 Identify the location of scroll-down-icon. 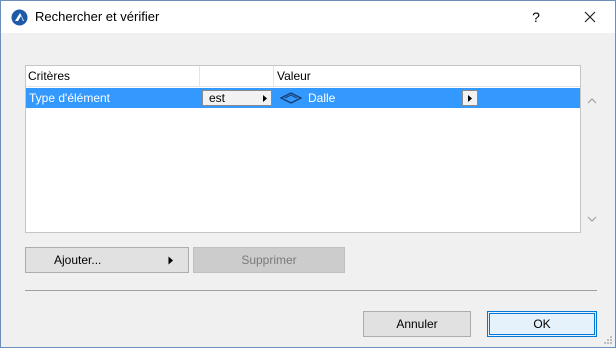
(592, 219).